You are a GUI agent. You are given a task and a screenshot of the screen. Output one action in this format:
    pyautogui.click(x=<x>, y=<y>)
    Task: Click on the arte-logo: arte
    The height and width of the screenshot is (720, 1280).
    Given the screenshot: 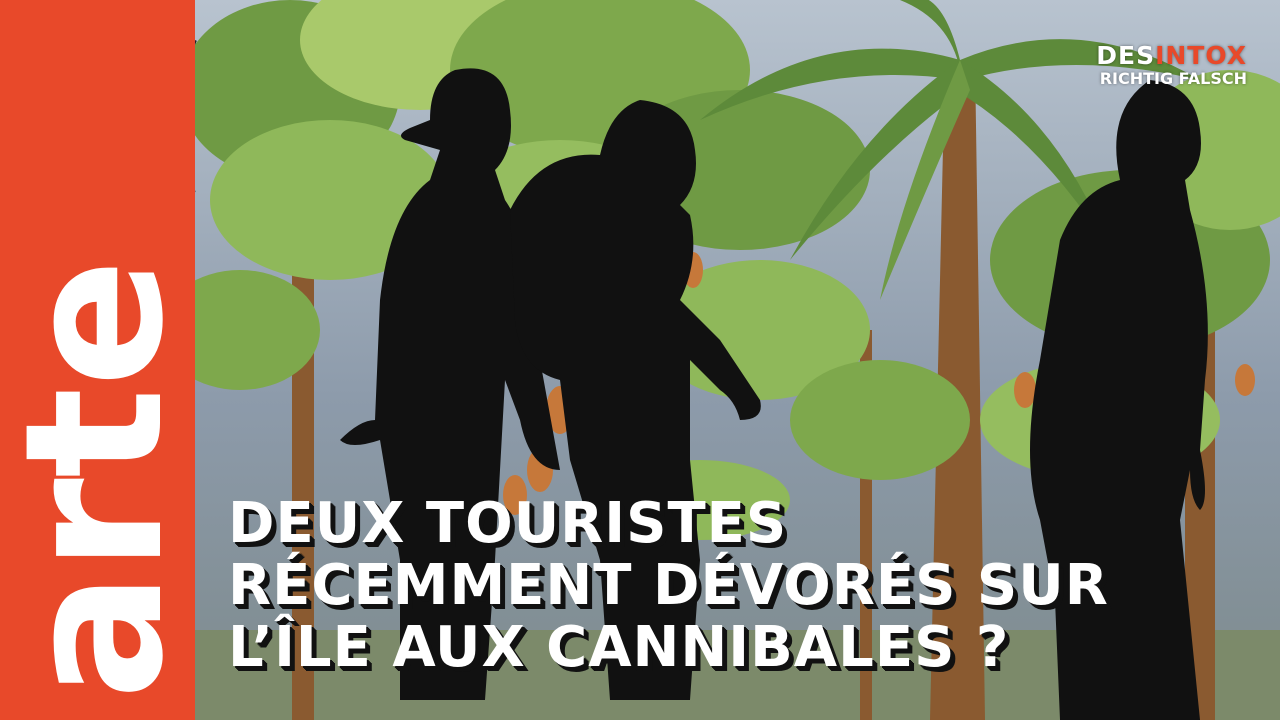 What is the action you would take?
    pyautogui.click(x=97, y=479)
    